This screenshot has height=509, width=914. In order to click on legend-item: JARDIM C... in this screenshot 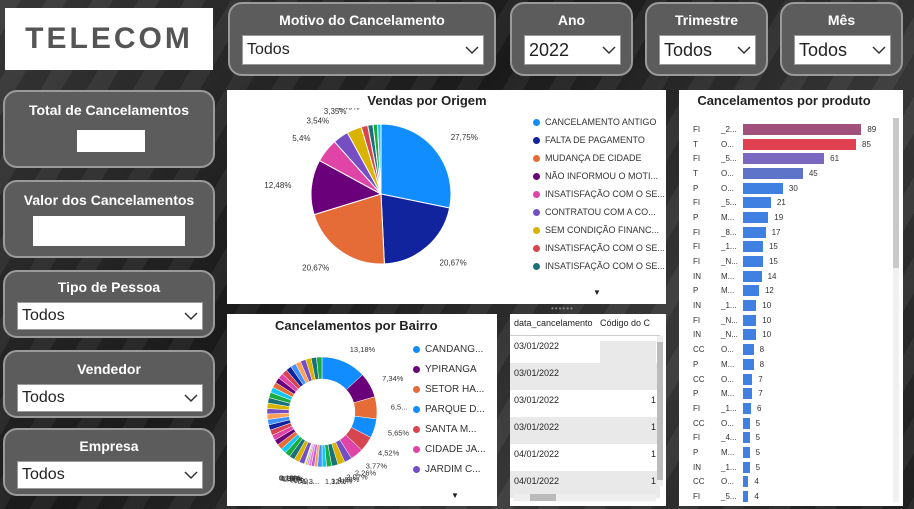, I will do `click(455, 469)`.